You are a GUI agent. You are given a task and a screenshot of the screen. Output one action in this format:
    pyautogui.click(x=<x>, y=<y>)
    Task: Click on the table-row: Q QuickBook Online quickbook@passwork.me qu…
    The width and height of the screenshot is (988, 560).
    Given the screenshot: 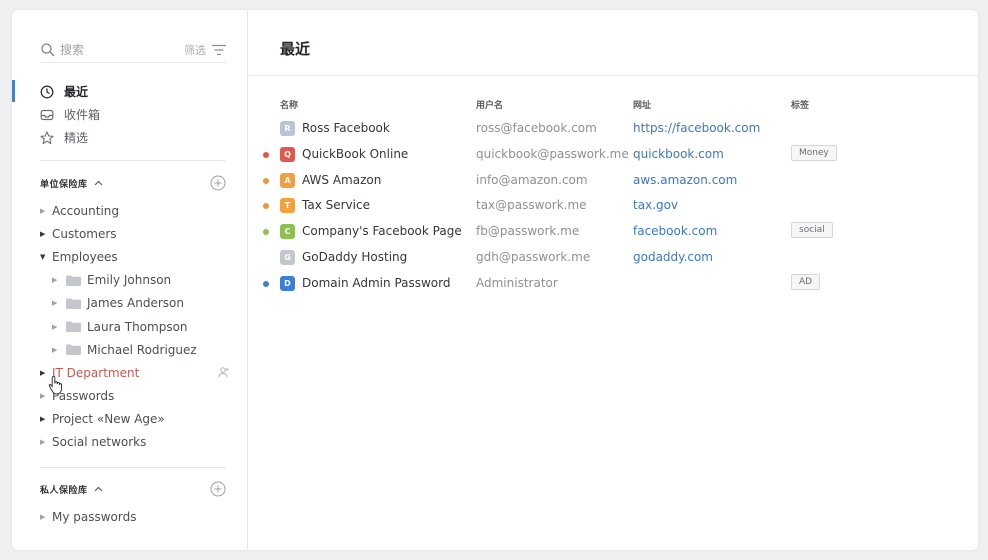 What is the action you would take?
    pyautogui.click(x=609, y=156)
    